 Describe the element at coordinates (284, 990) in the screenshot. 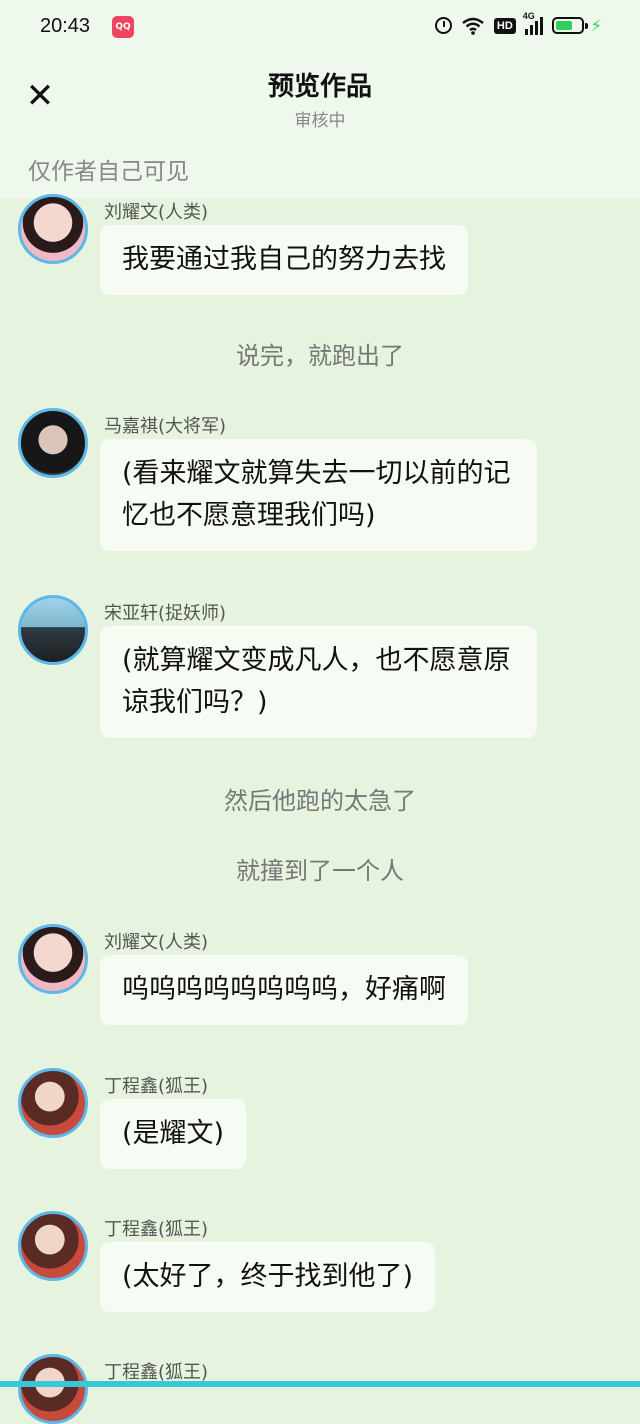

I see `message-bubble: 呜呜呜呜呜呜呜呜，好痛啊` at that location.